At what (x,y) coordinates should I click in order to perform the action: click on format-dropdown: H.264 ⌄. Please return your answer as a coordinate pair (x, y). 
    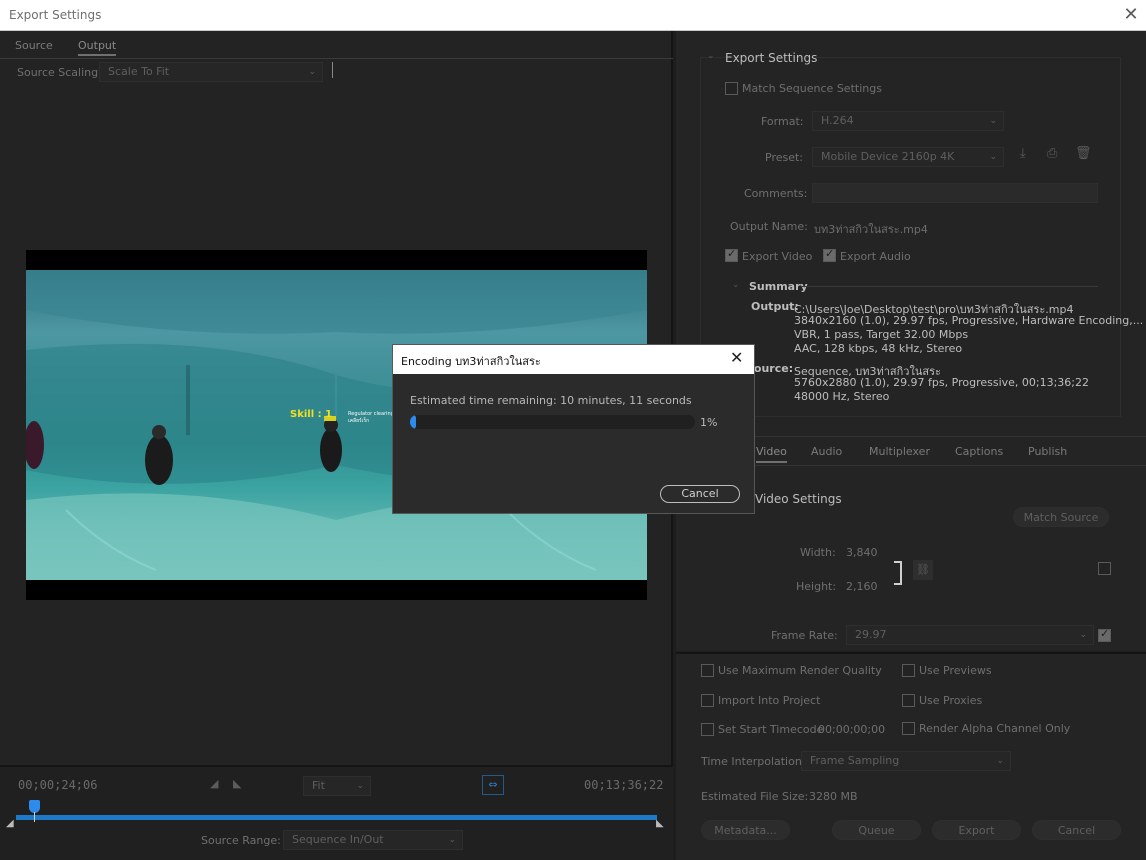
    Looking at the image, I should click on (908, 121).